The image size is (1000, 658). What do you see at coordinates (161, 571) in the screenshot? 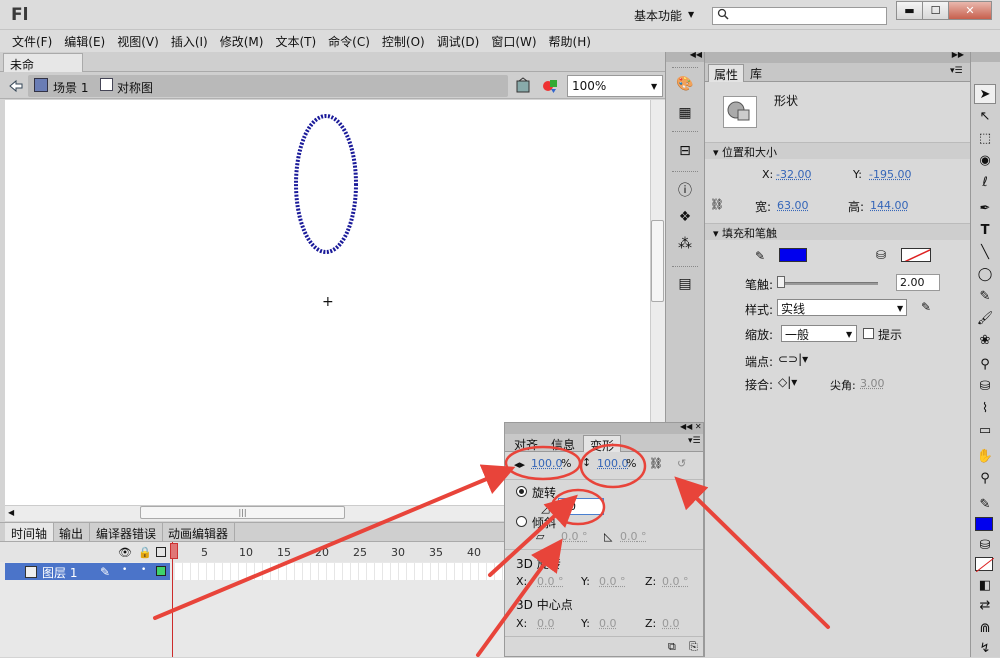
I see `layer-outline-color` at bounding box center [161, 571].